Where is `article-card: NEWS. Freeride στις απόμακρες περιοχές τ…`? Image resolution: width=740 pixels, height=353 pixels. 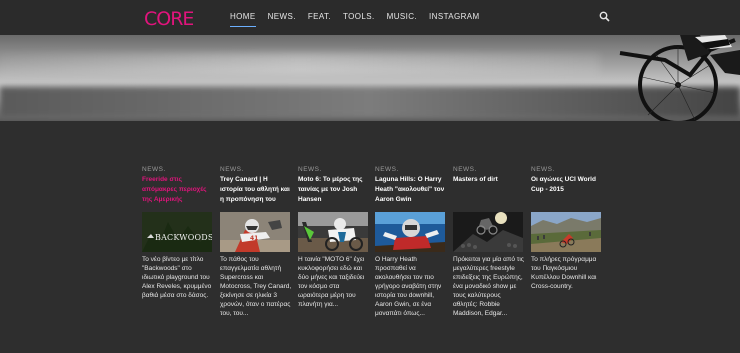 article-card: NEWS. Freeride στις απόμακρες περιοχές τ… is located at coordinates (178, 233).